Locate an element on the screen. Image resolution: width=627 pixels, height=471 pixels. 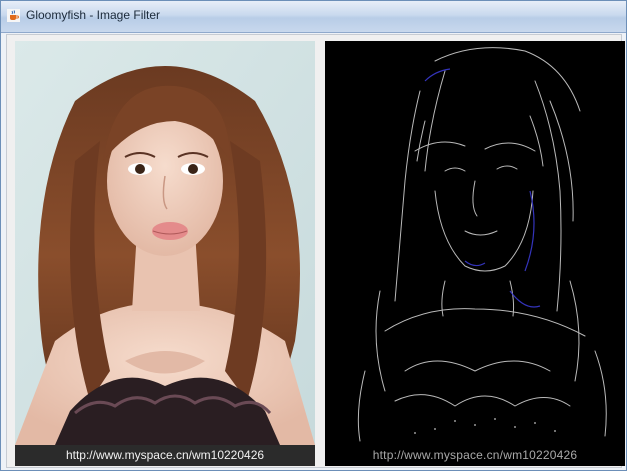
original-caption: http://www.myspace.cn/wm10220426 is located at coordinates (165, 455).